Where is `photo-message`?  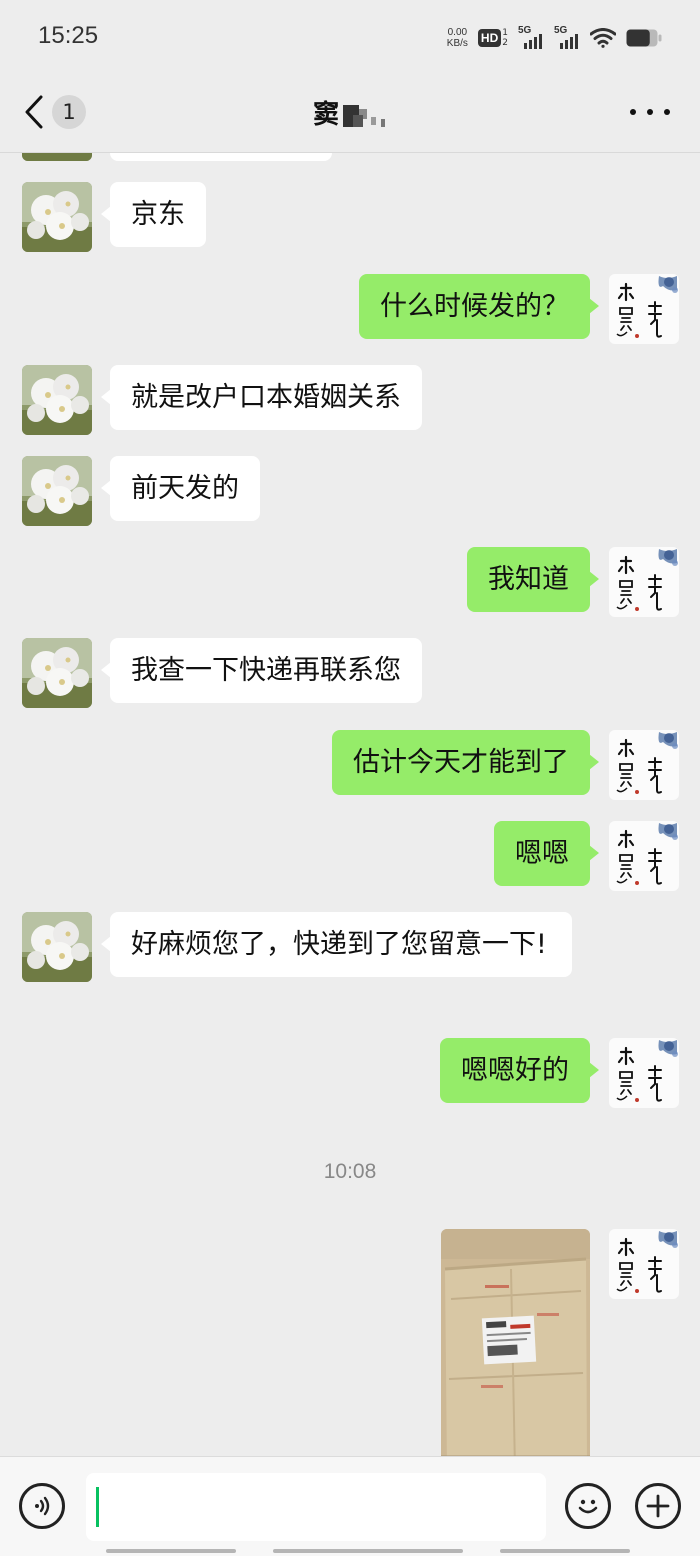
photo-message is located at coordinates (515, 1342).